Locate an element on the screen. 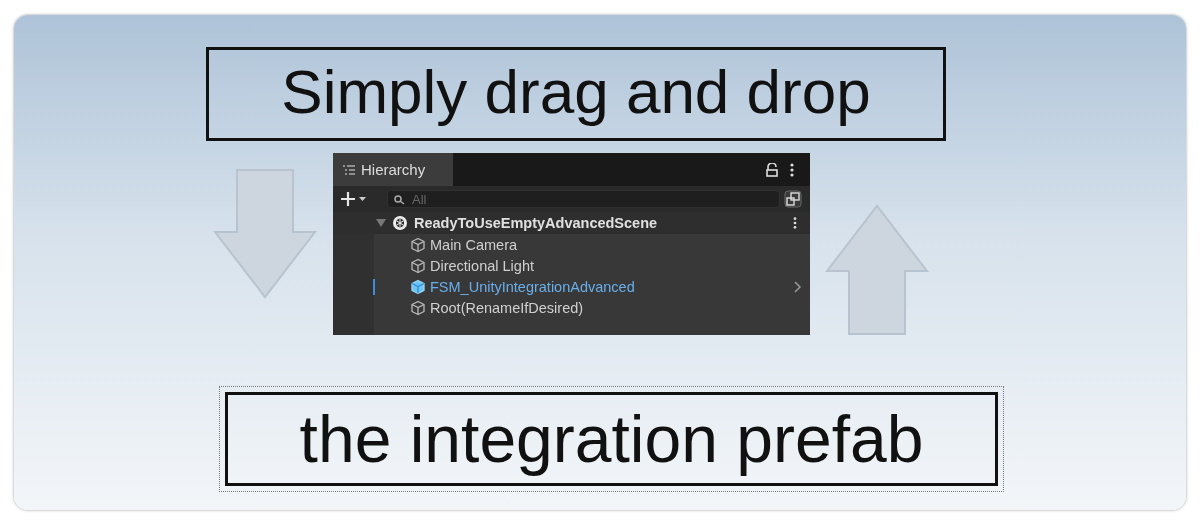 This screenshot has width=1200, height=525. hierarchy-item: Main Camera is located at coordinates (592, 244).